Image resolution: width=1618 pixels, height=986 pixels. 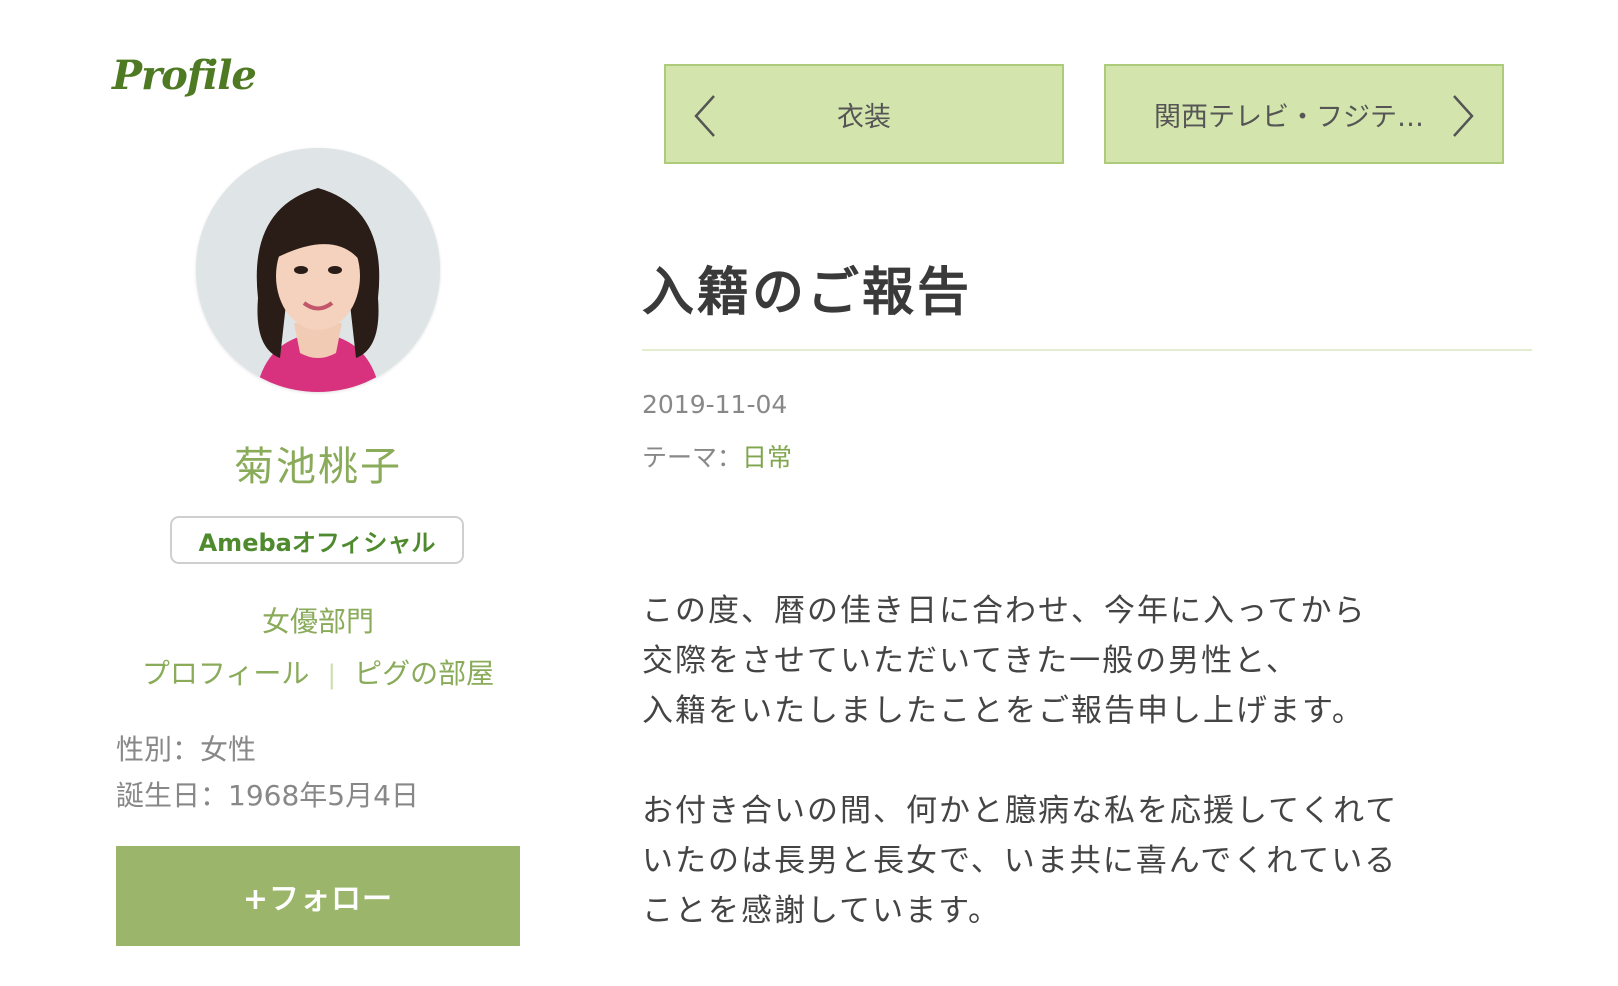 What do you see at coordinates (317, 540) in the screenshot?
I see `official-badge: Amebaオフィシャル` at bounding box center [317, 540].